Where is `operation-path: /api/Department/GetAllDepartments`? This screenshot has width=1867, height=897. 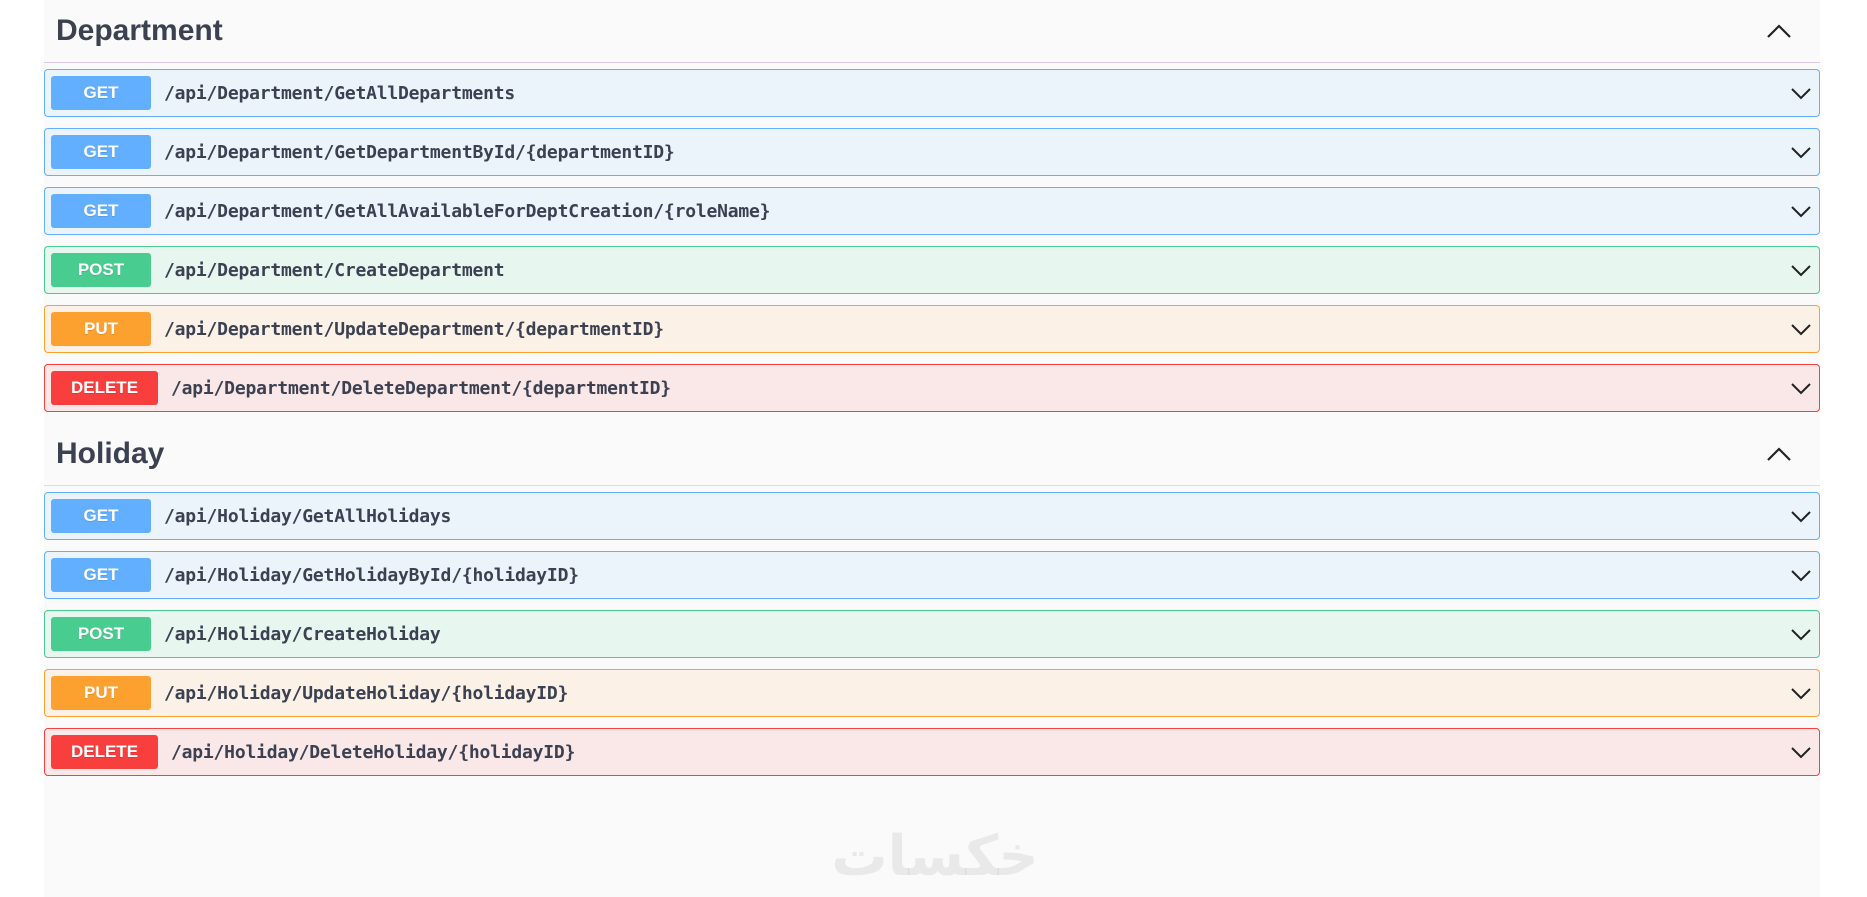 operation-path: /api/Department/GetAllDepartments is located at coordinates (340, 93).